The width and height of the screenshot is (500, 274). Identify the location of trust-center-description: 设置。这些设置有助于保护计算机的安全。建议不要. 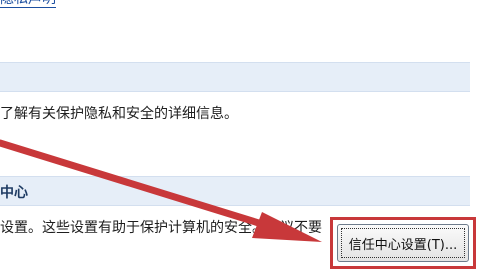
(161, 228).